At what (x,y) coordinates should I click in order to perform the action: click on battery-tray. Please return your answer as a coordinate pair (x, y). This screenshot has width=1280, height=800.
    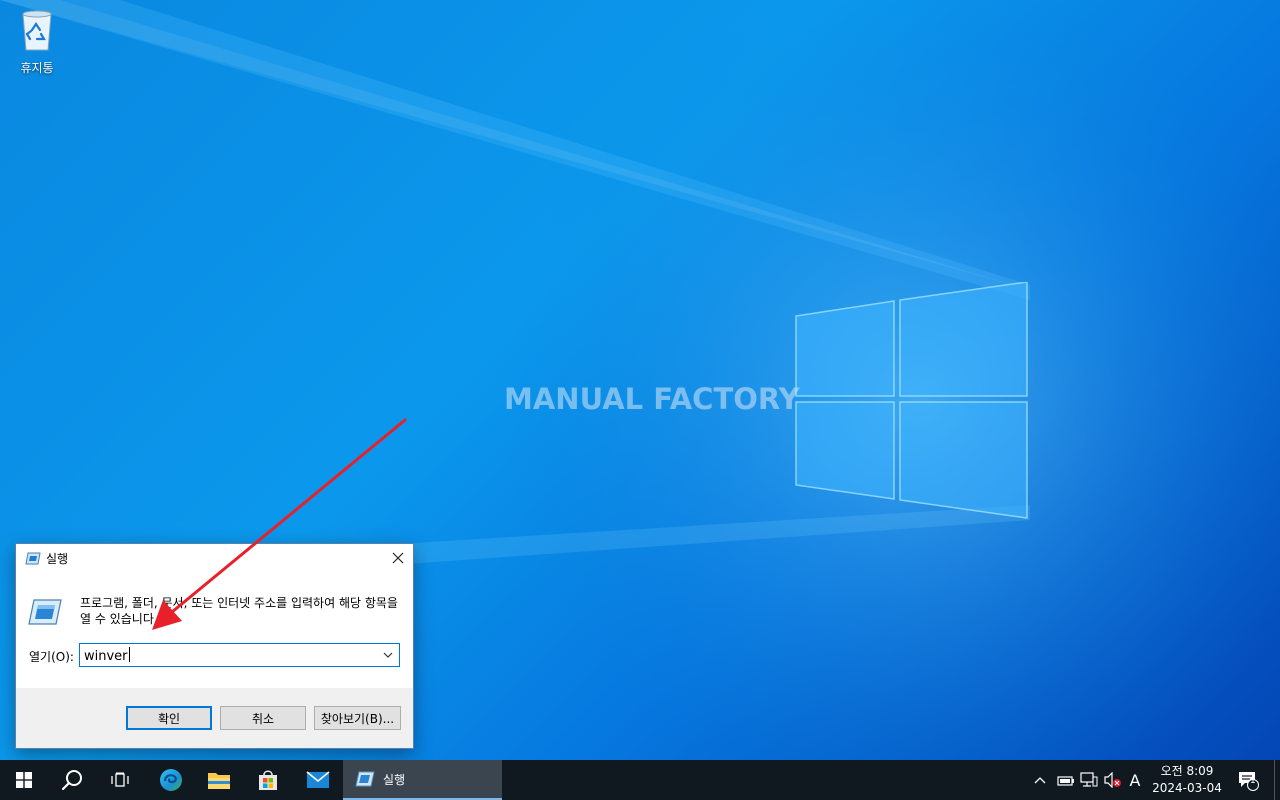
    Looking at the image, I should click on (1066, 780).